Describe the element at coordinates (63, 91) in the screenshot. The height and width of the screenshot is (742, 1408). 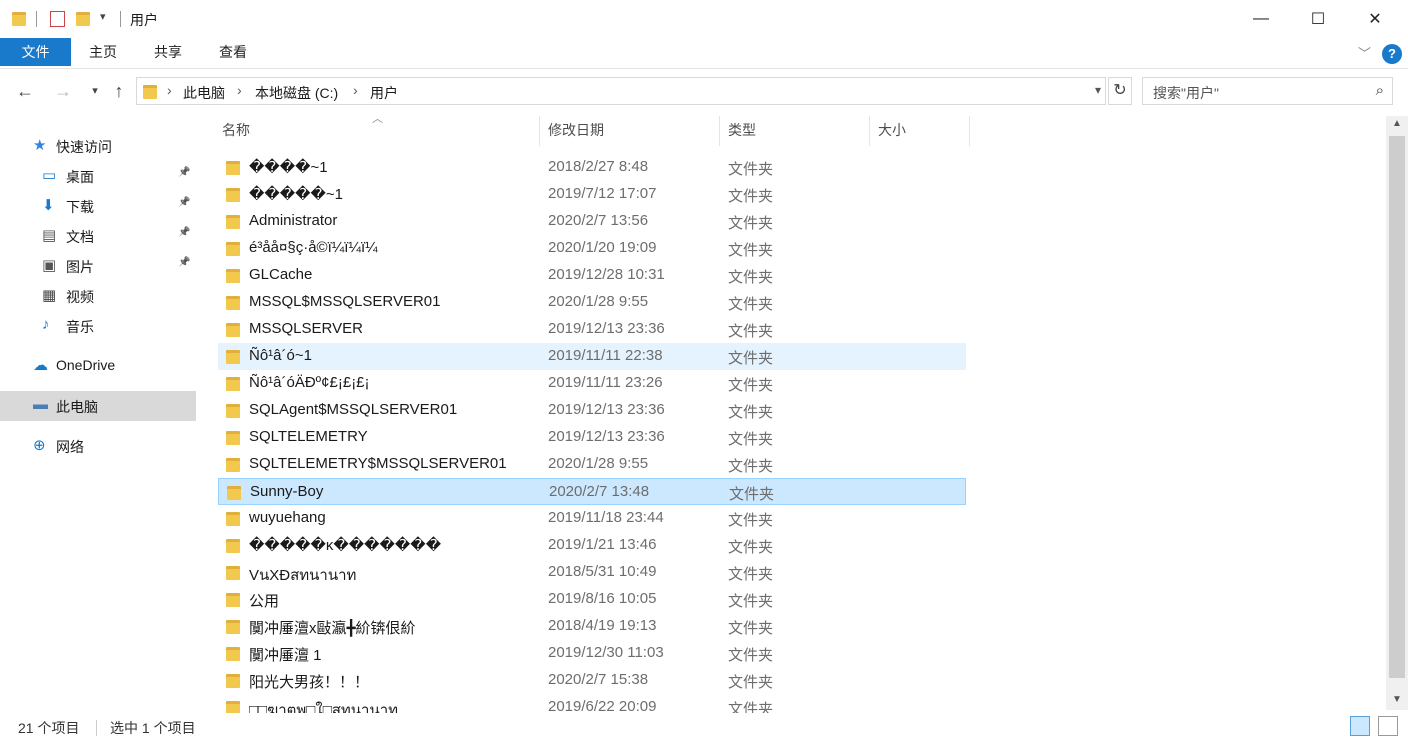
I see `forward-arrow-icon: →` at that location.